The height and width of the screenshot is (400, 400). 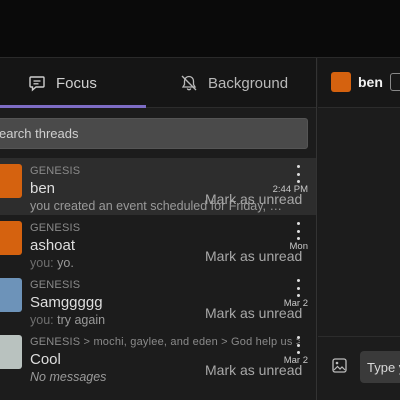 I want to click on active-tab-indicator, so click(x=73, y=106).